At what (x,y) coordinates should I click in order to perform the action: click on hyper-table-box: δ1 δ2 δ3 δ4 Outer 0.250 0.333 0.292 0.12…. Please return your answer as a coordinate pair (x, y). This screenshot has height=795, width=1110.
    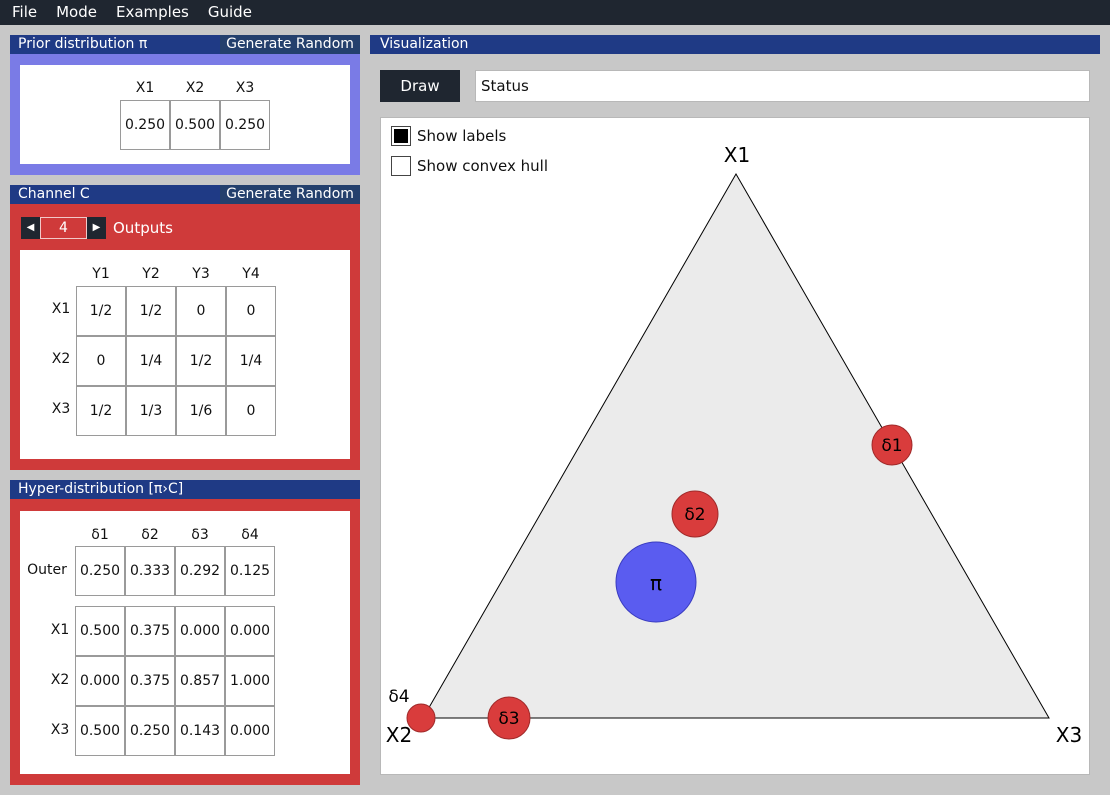
    Looking at the image, I should click on (185, 642).